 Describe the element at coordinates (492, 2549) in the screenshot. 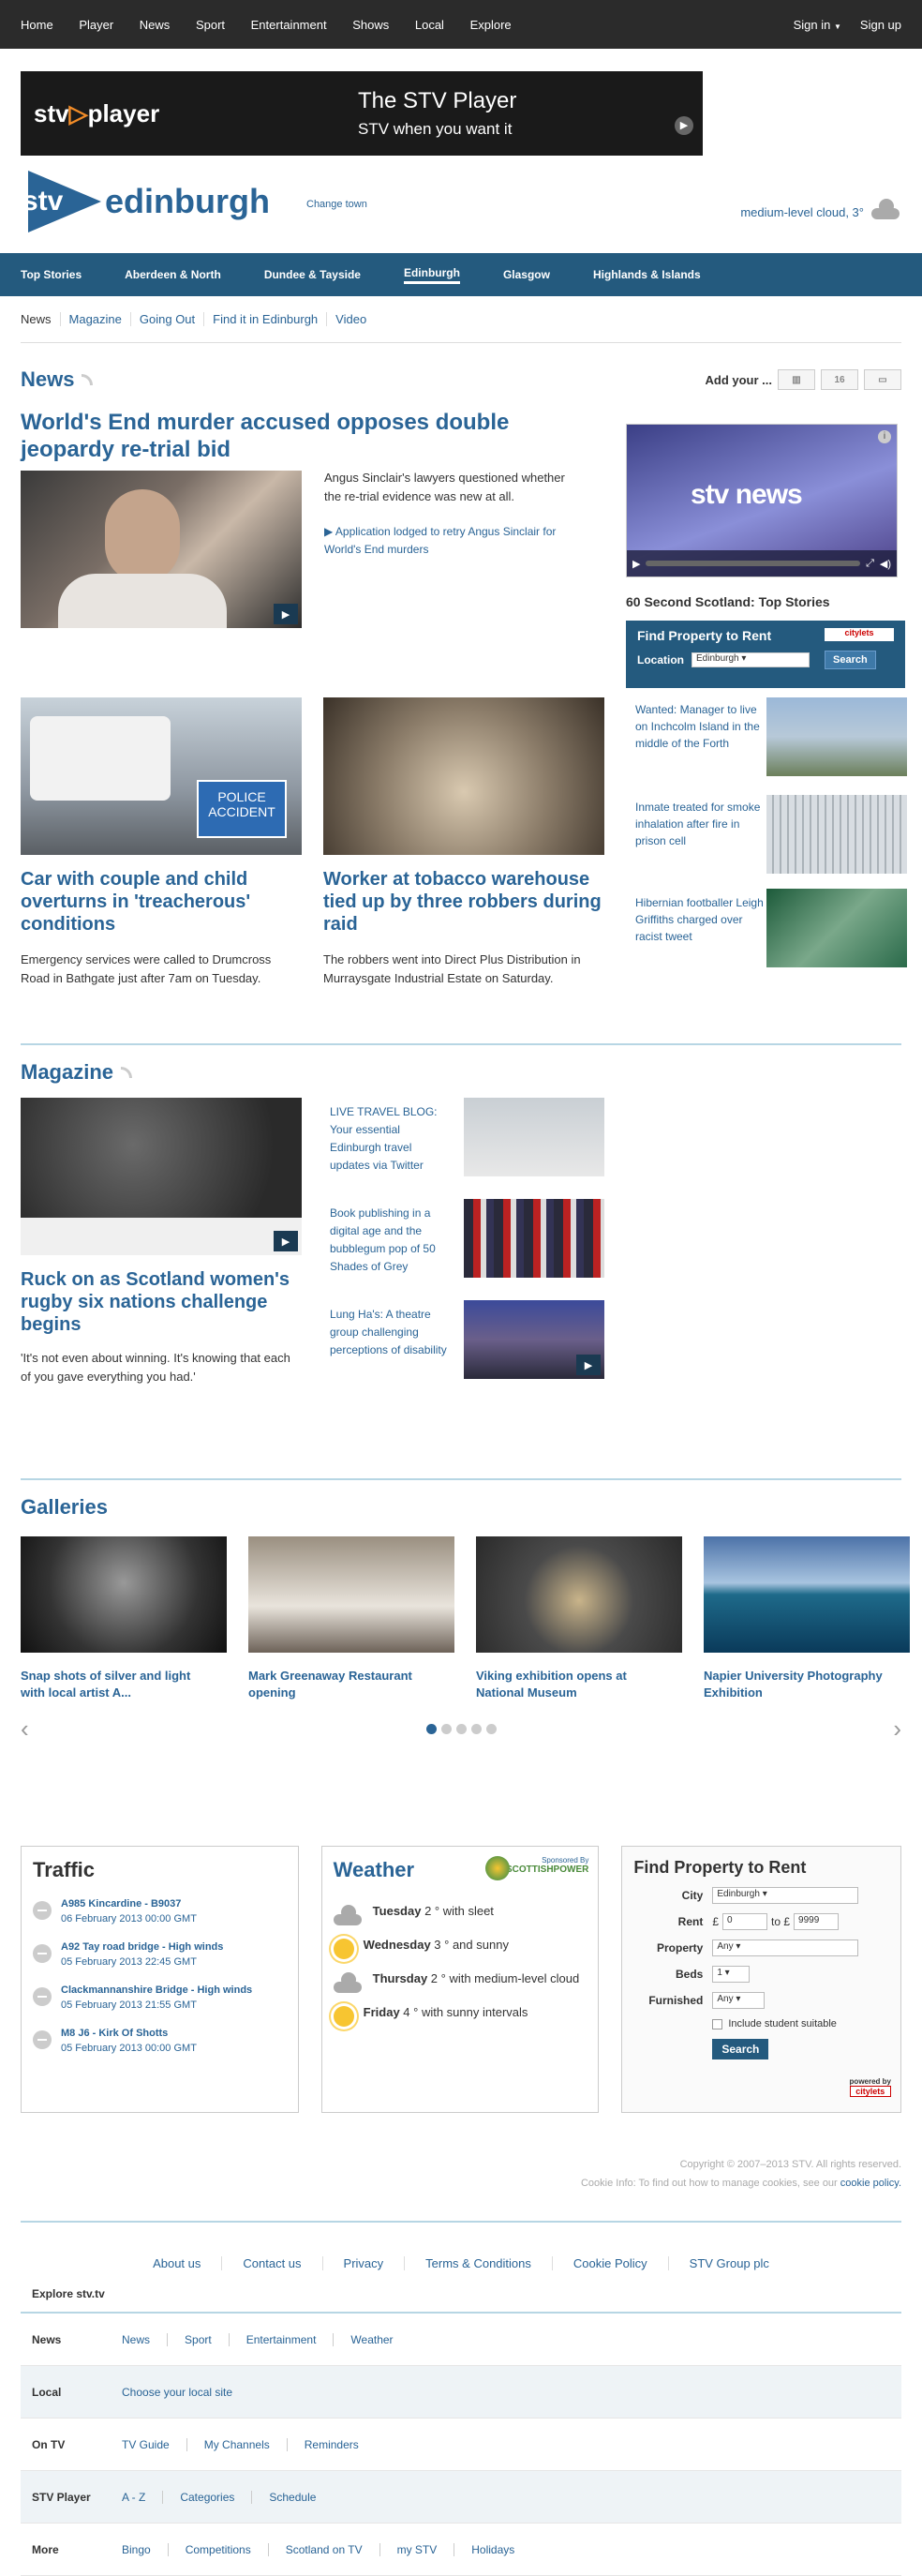

I see `sitemap-link: Holidays` at that location.